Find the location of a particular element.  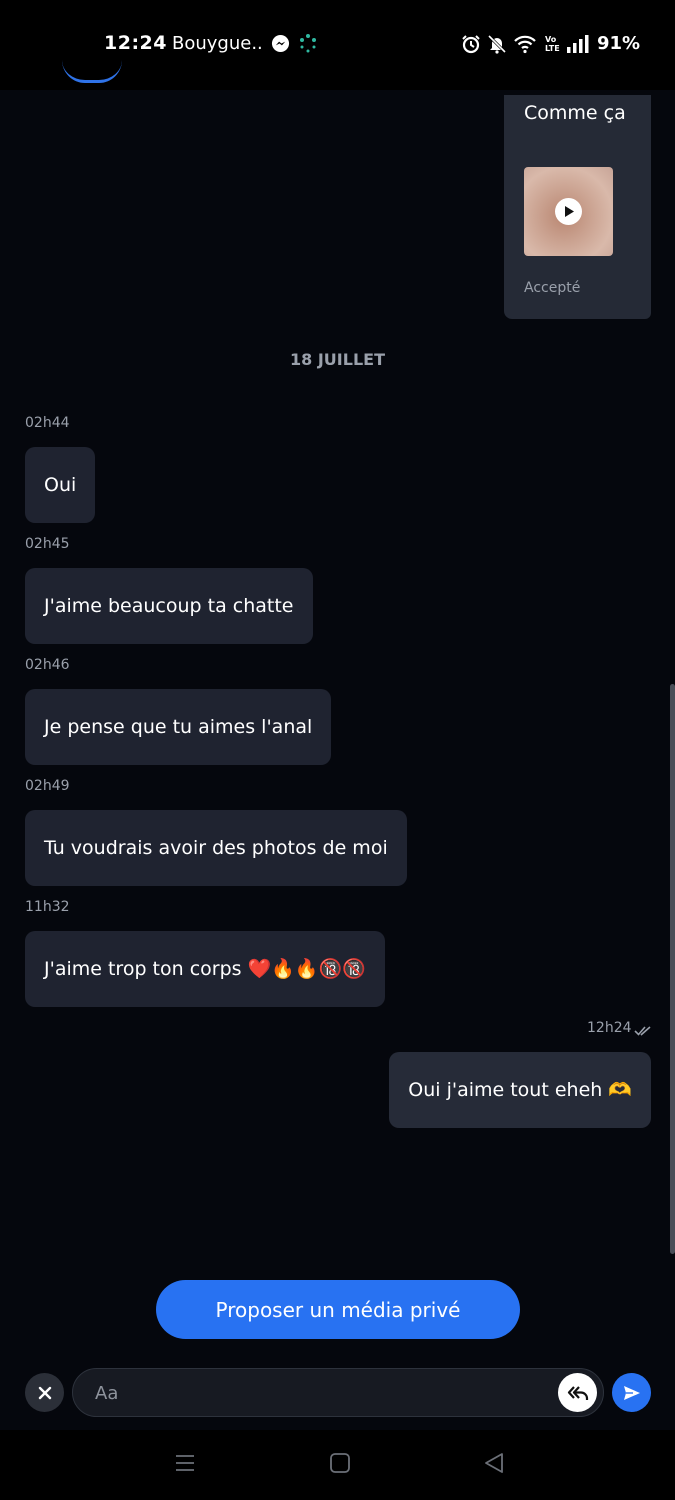

recent-apps-icon is located at coordinates (185, 1465).